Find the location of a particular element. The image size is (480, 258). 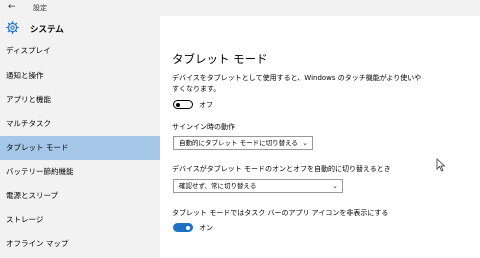

back-arrow-icon: ← is located at coordinates (12, 7).